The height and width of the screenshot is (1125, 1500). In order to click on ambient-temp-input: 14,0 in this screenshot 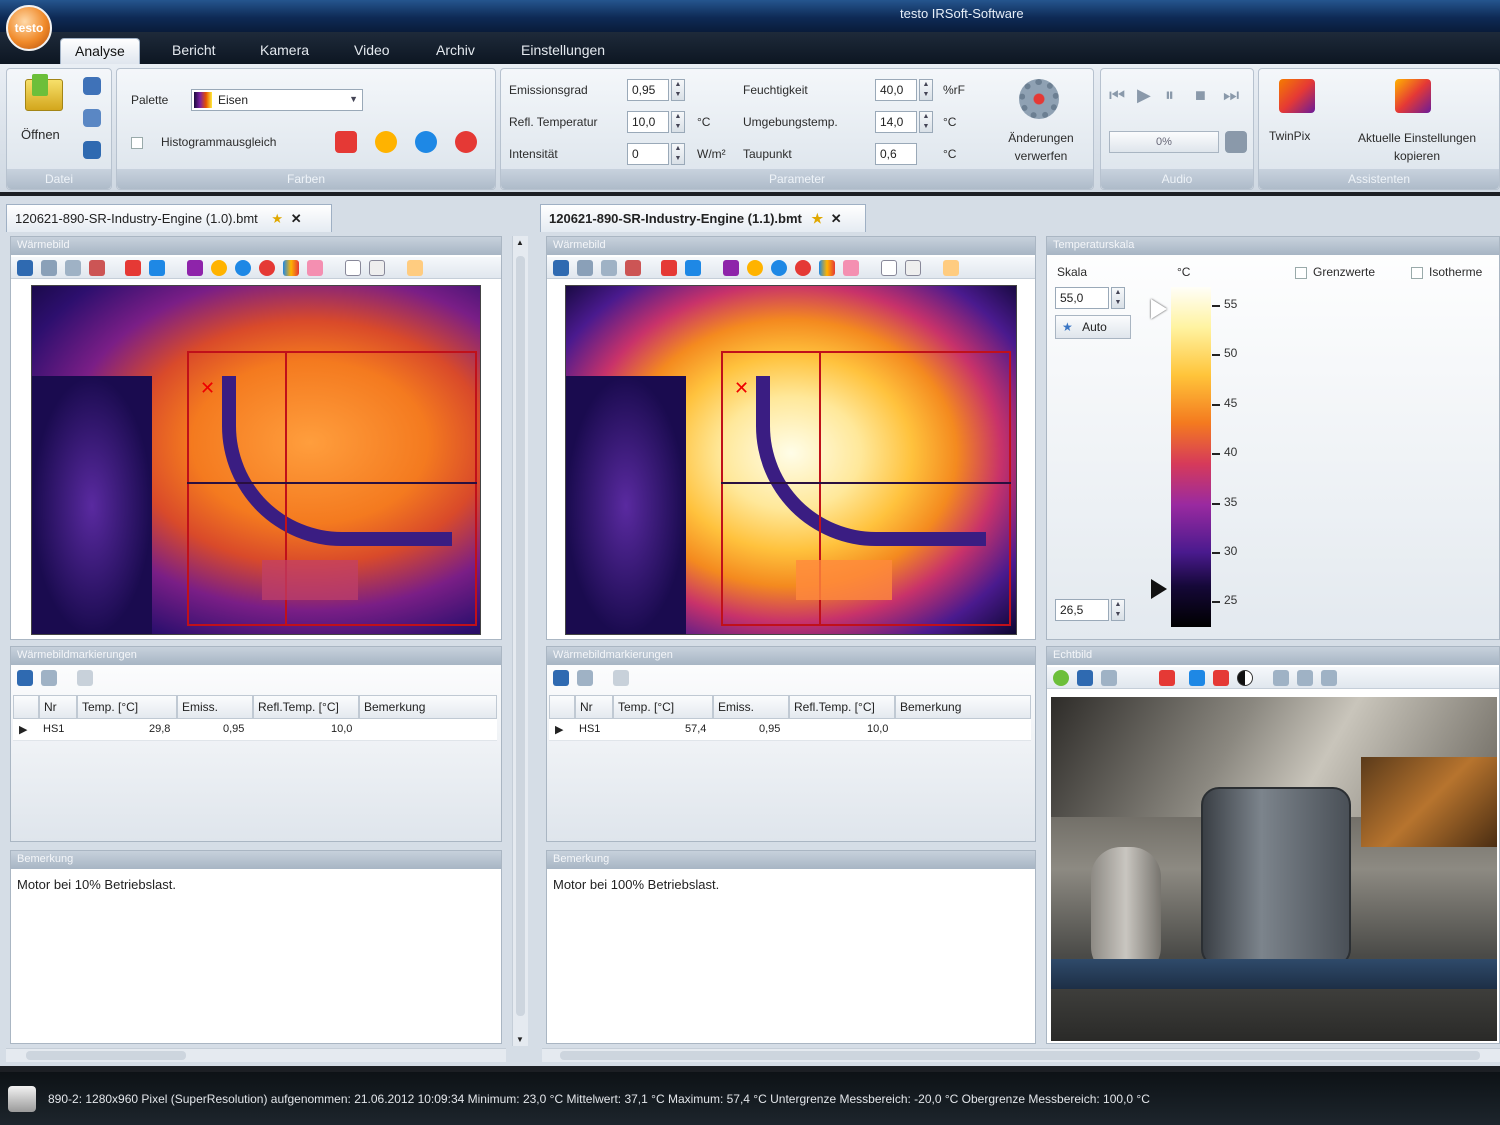, I will do `click(896, 122)`.